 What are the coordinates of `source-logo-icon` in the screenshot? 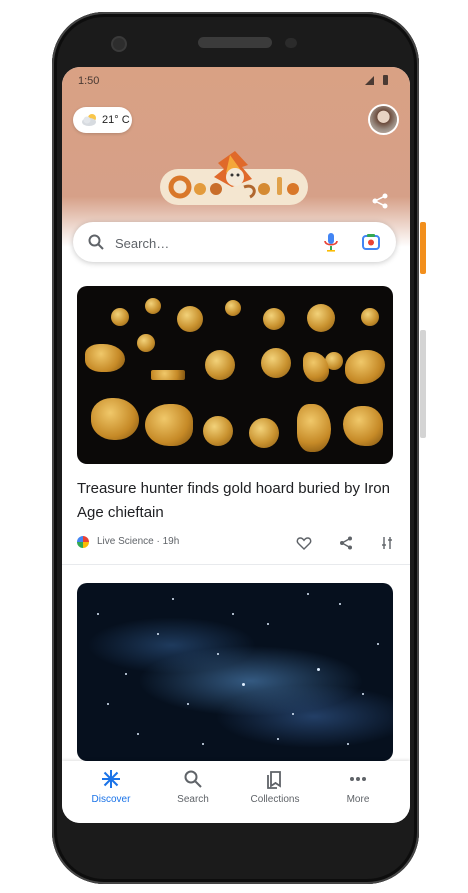 It's located at (83, 542).